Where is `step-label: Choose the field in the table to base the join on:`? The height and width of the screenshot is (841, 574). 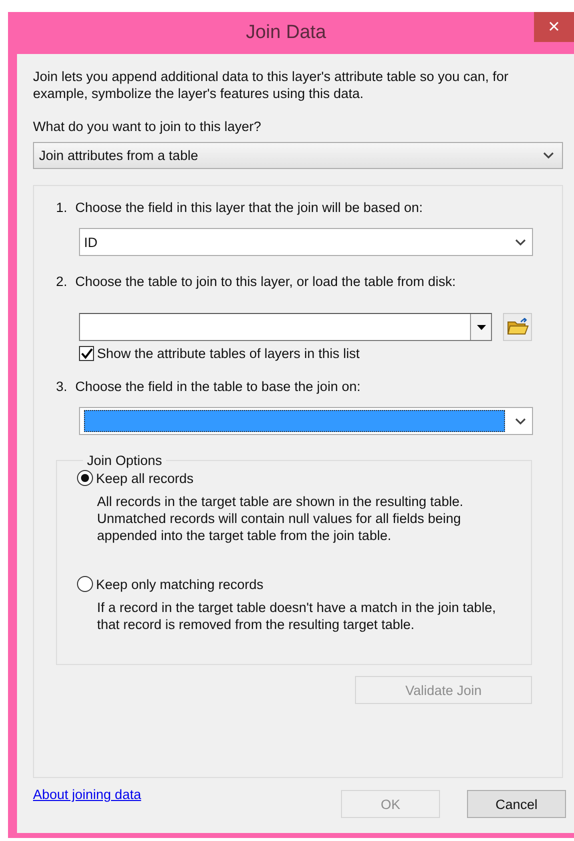
step-label: Choose the field in the table to base the join on: is located at coordinates (217, 386).